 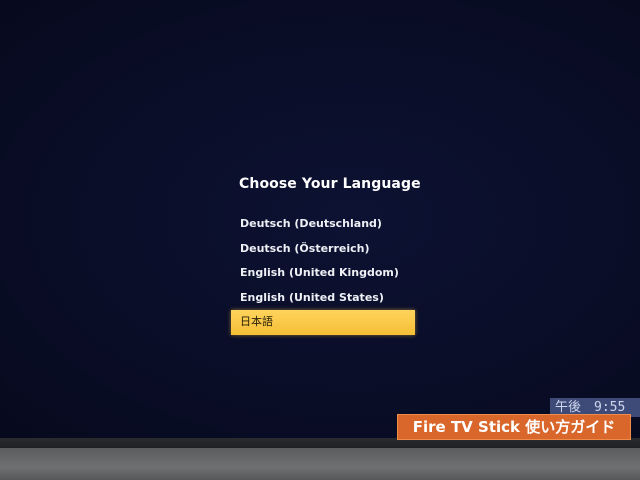 I want to click on language-option-deutsch-deutschland: Deutsch (Deutschland), so click(x=323, y=224).